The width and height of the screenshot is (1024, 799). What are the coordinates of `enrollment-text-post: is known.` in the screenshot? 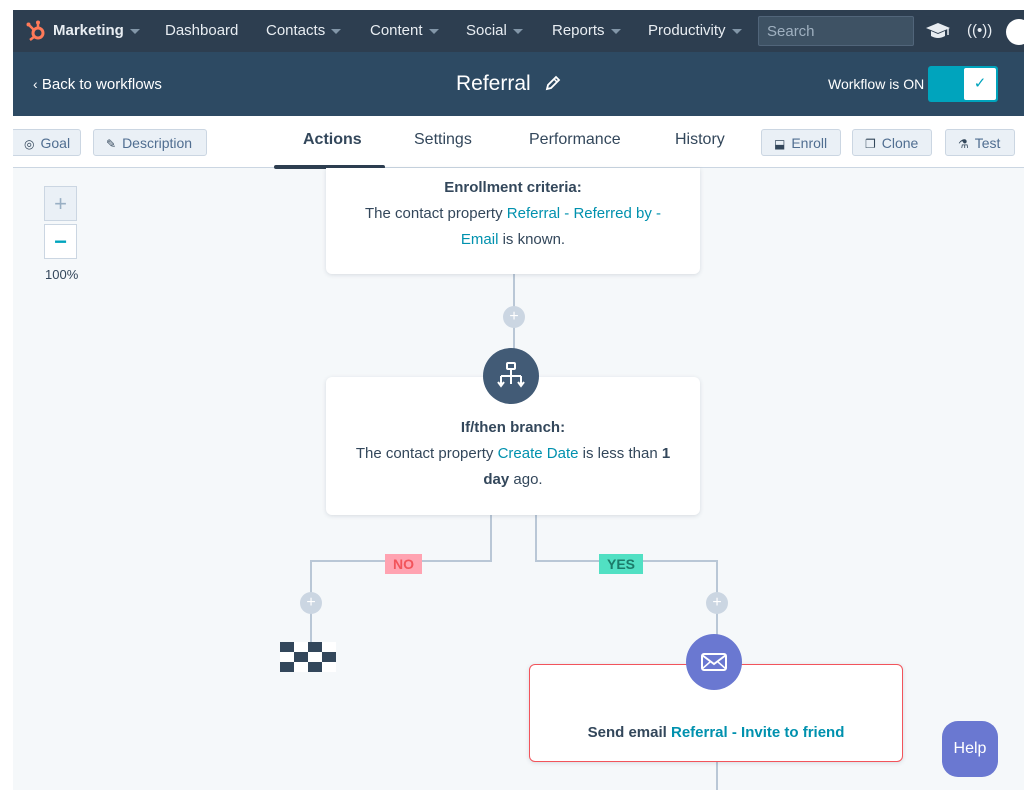 It's located at (532, 239).